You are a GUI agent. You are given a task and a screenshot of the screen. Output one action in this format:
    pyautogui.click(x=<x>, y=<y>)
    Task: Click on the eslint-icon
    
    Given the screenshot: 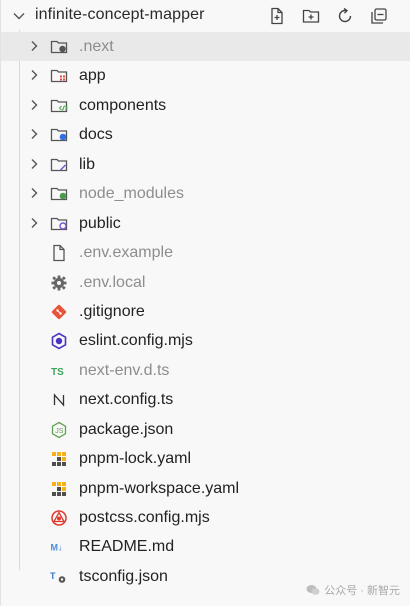 What is the action you would take?
    pyautogui.click(x=59, y=341)
    